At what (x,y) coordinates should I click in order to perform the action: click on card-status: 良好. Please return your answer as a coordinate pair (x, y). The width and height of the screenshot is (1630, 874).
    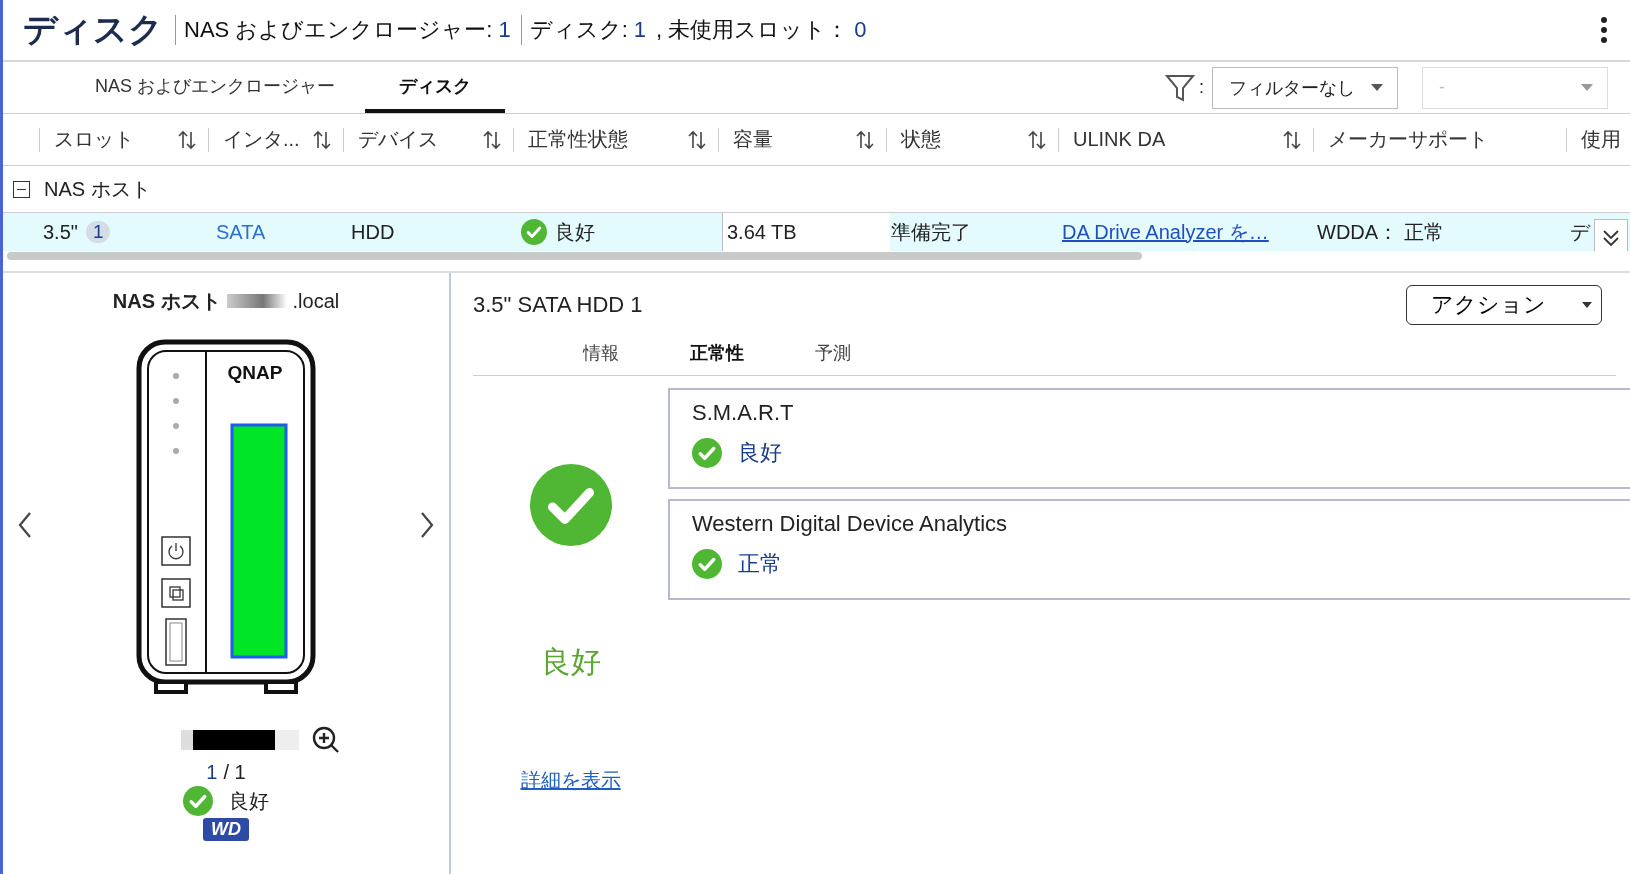
    Looking at the image, I should click on (760, 453).